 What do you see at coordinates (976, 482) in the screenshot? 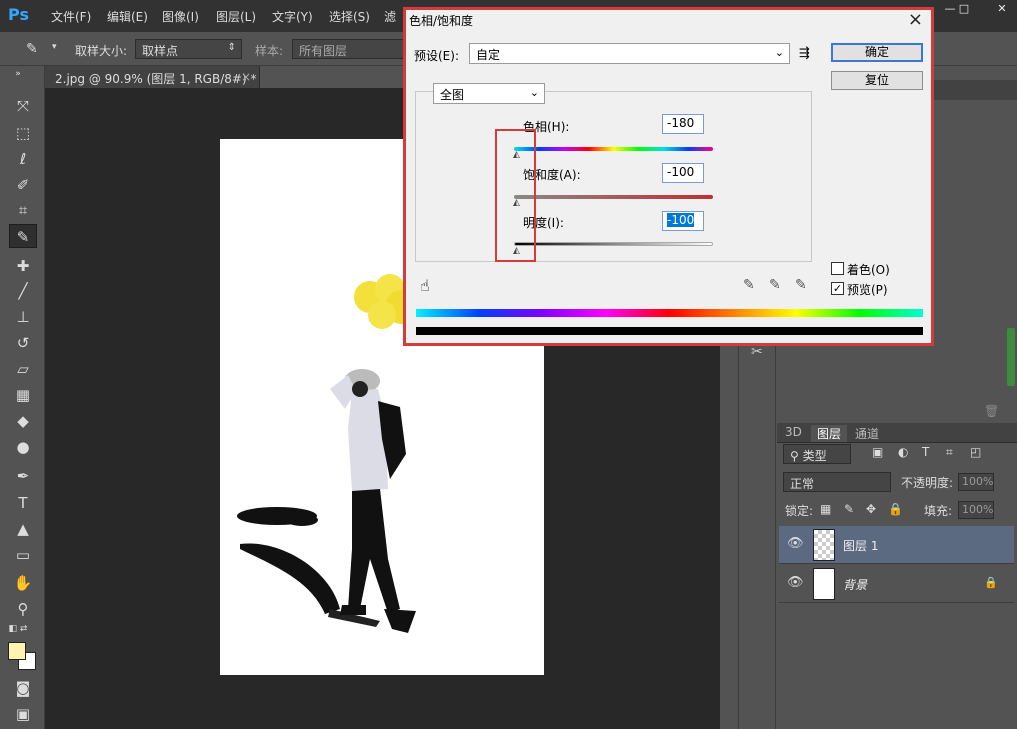
I see `opacity-input: 100%` at bounding box center [976, 482].